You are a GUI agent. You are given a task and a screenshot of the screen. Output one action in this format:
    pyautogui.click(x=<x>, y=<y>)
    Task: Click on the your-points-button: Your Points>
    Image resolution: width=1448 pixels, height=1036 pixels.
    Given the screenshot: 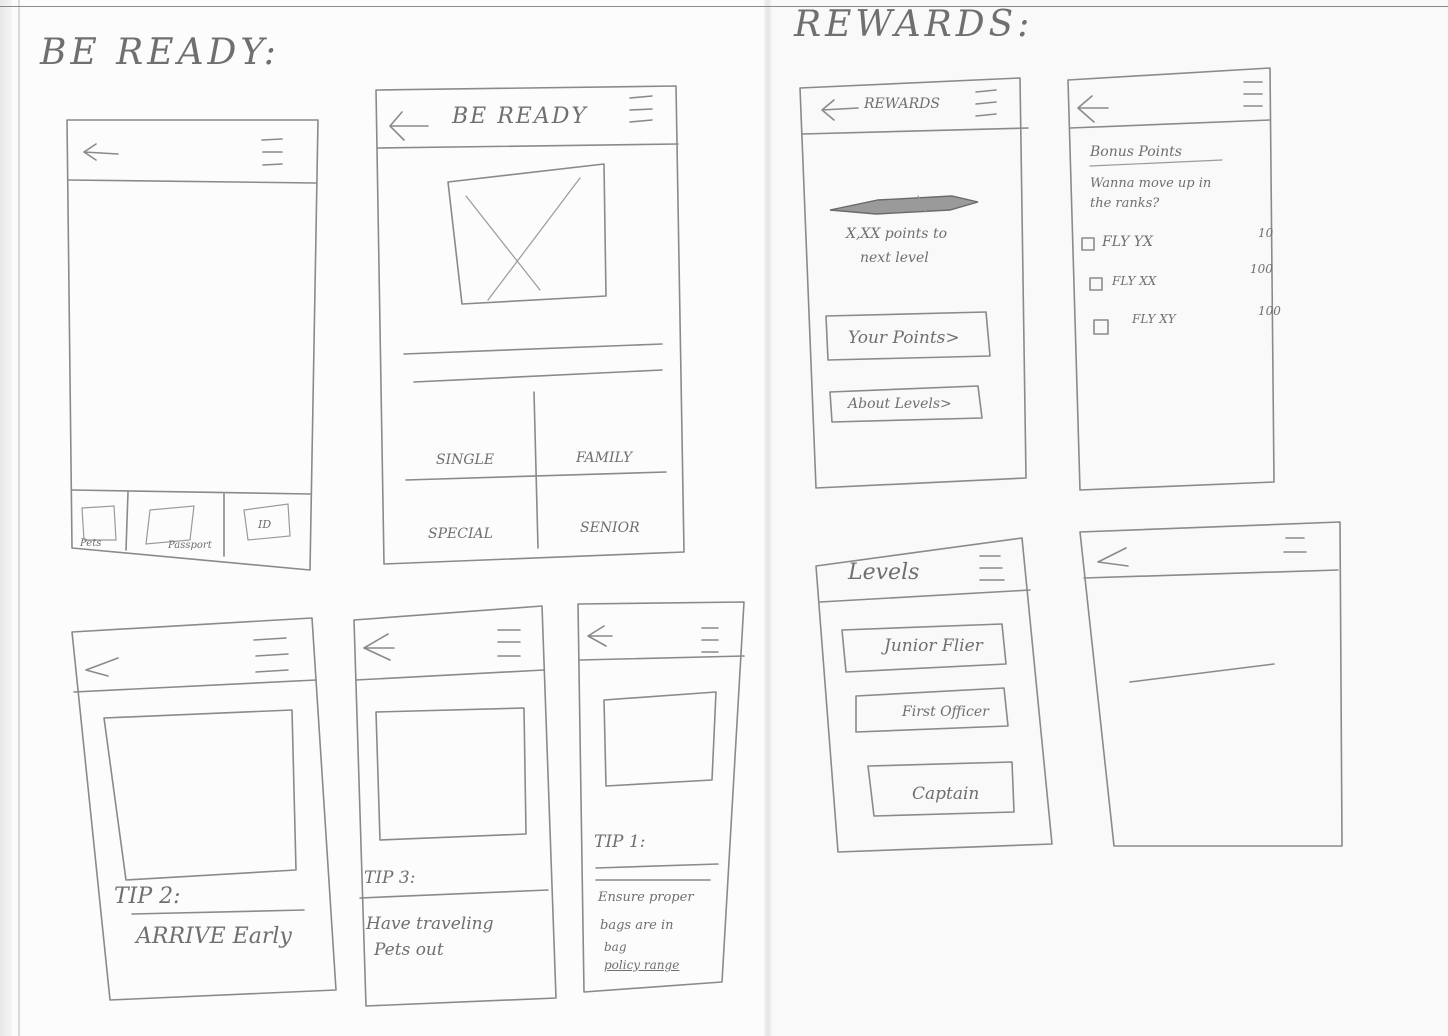 What is the action you would take?
    pyautogui.click(x=904, y=338)
    